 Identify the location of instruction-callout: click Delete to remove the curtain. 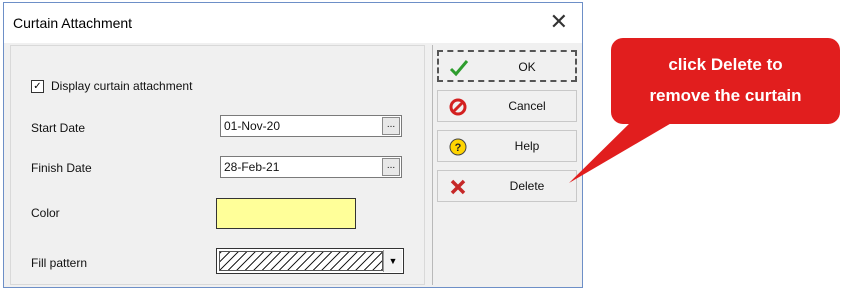
(725, 81).